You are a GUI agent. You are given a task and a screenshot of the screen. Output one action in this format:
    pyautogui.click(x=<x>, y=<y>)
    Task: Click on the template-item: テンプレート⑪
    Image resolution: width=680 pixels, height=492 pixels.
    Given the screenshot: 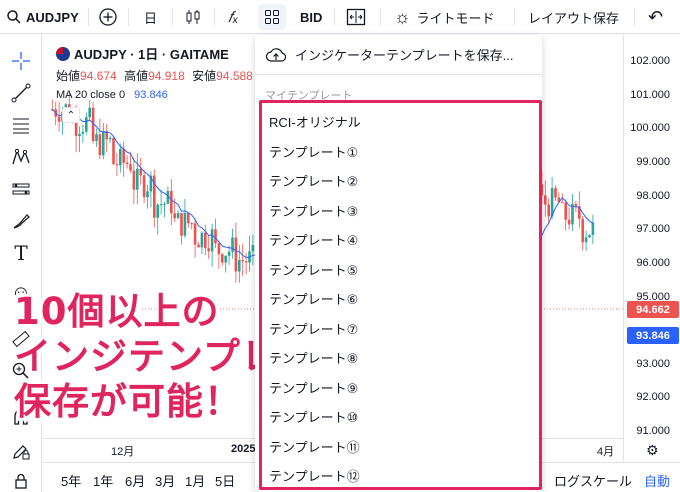 What is the action you would take?
    pyautogui.click(x=314, y=446)
    